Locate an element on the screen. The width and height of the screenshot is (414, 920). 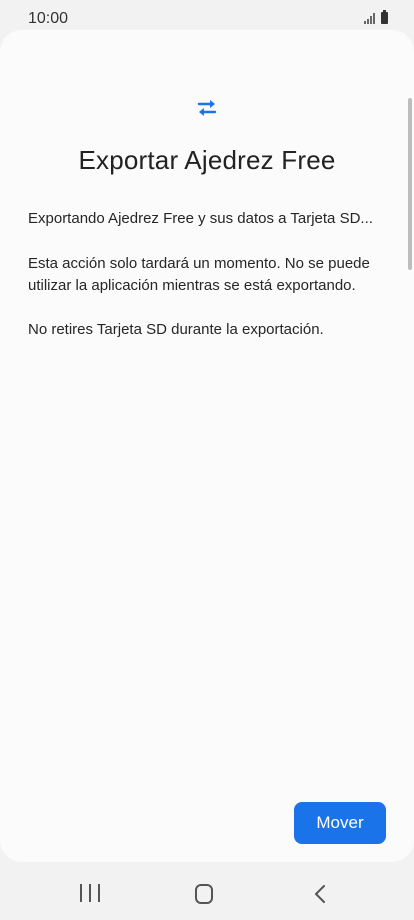
transfer-arrows-icon is located at coordinates (207, 108).